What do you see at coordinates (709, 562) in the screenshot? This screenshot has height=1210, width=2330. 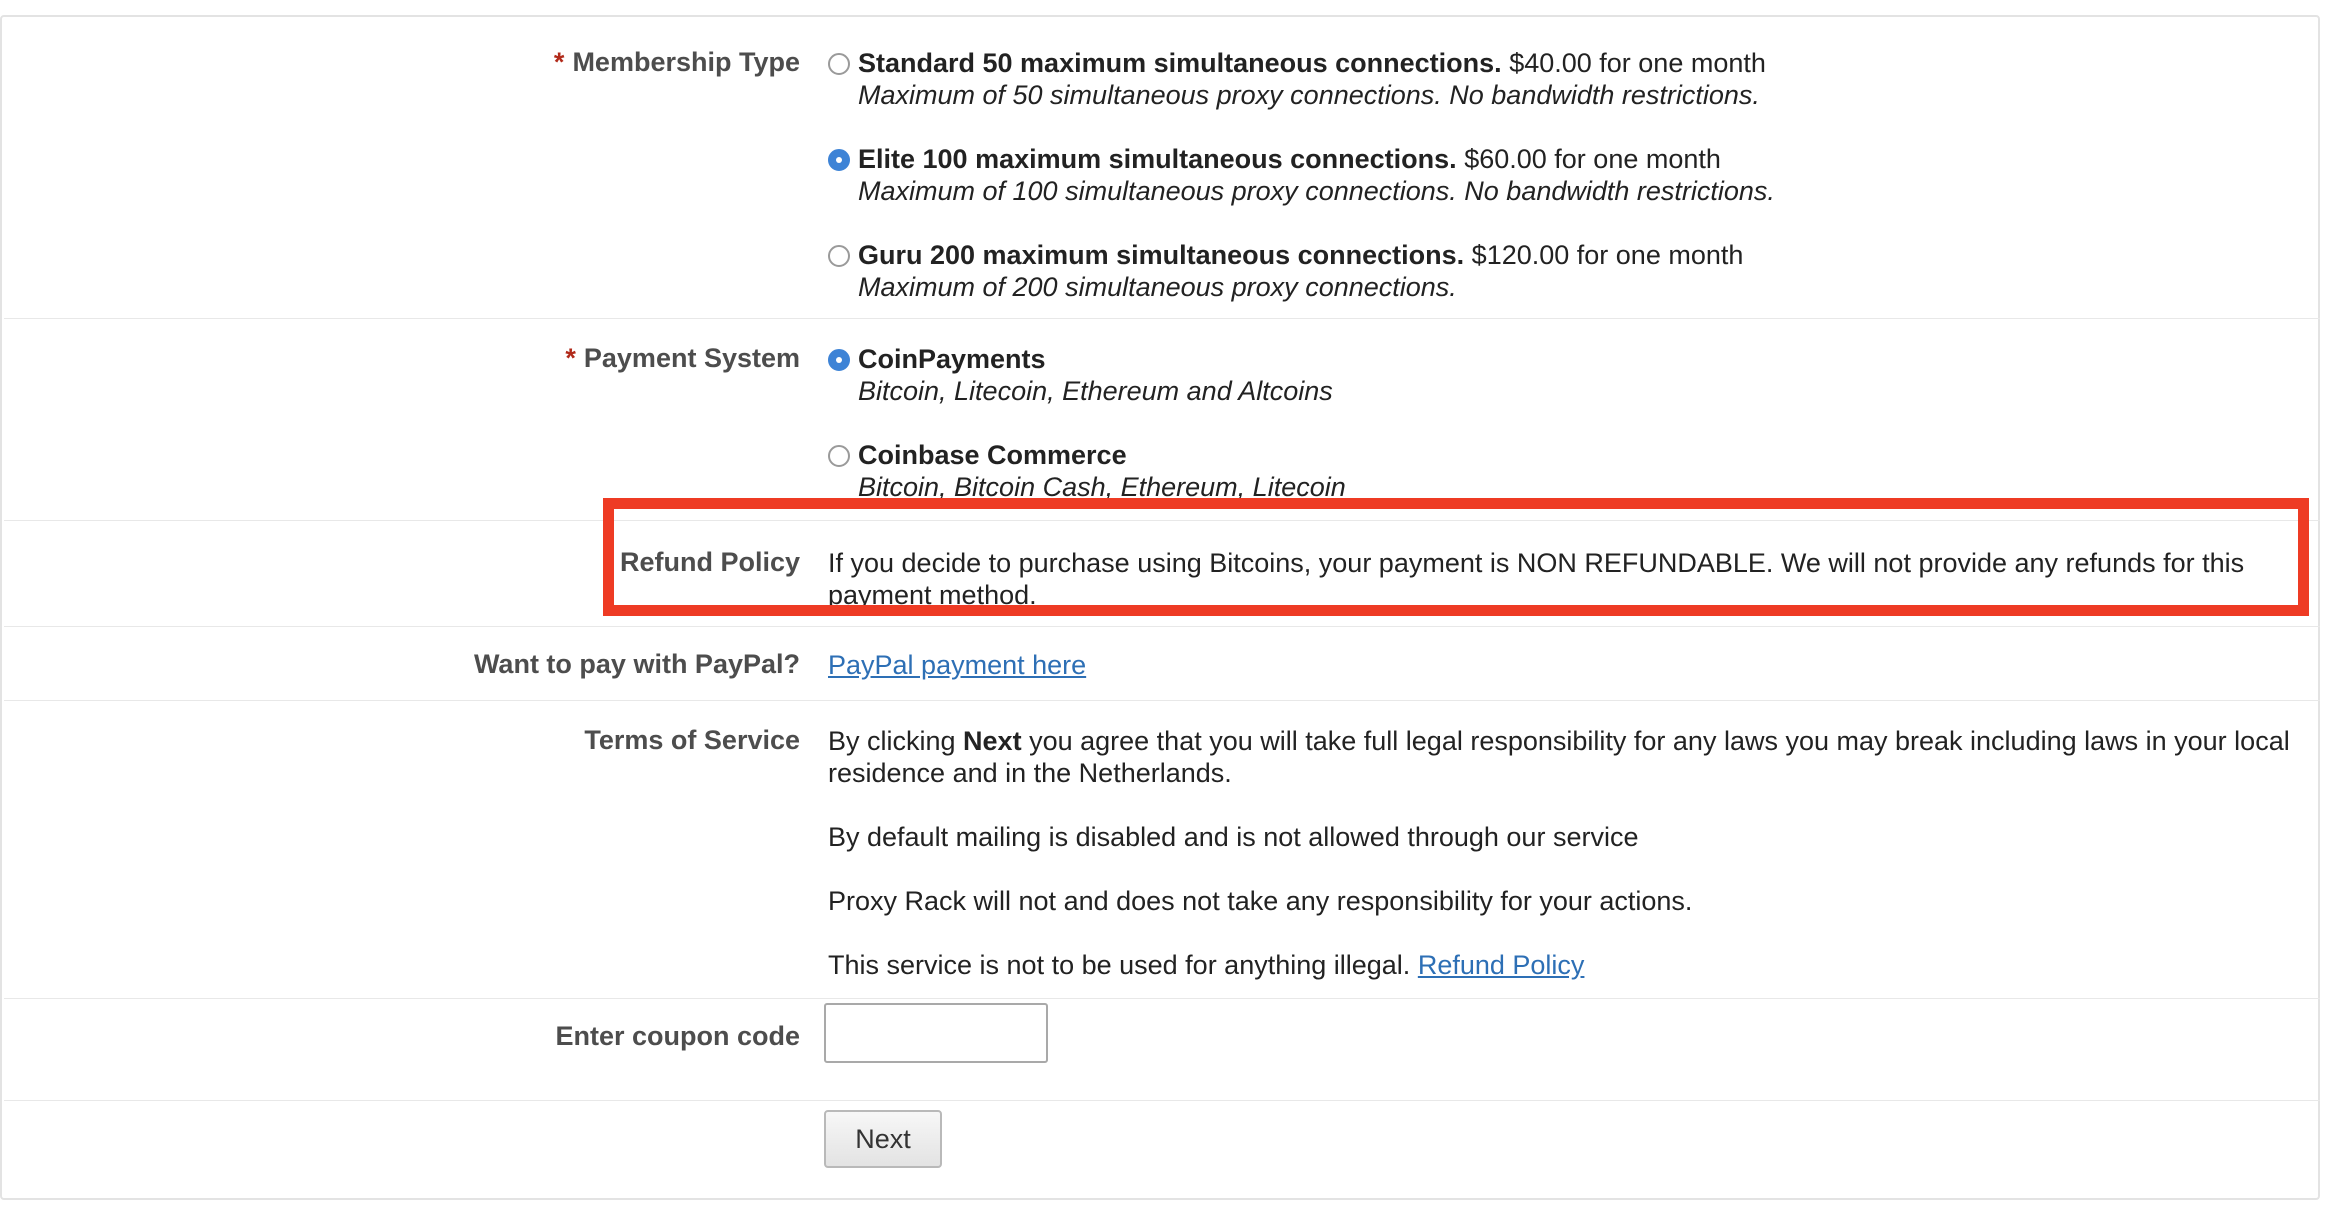 I see `refund-policy-label: Refund Policy` at bounding box center [709, 562].